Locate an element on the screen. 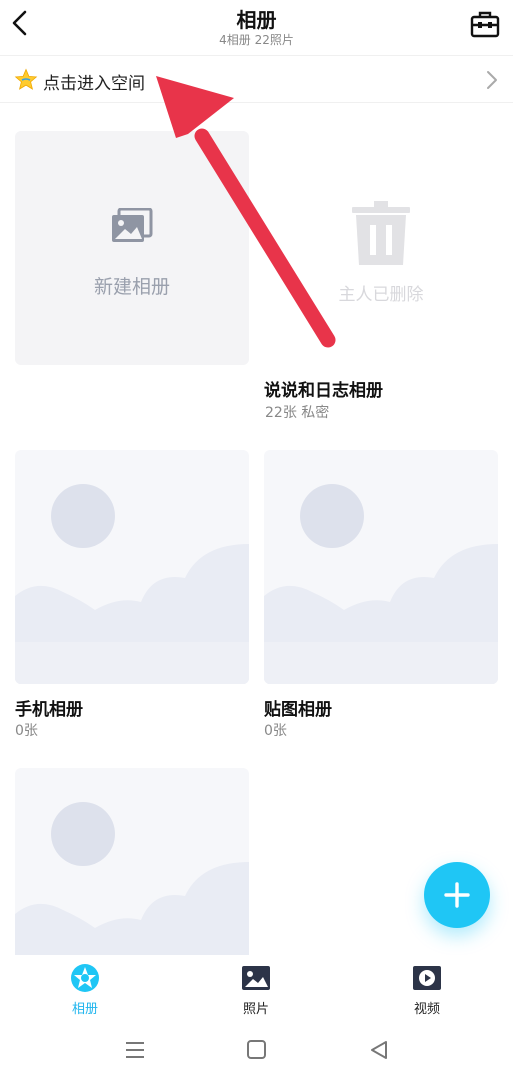  album-card is located at coordinates (132, 861).